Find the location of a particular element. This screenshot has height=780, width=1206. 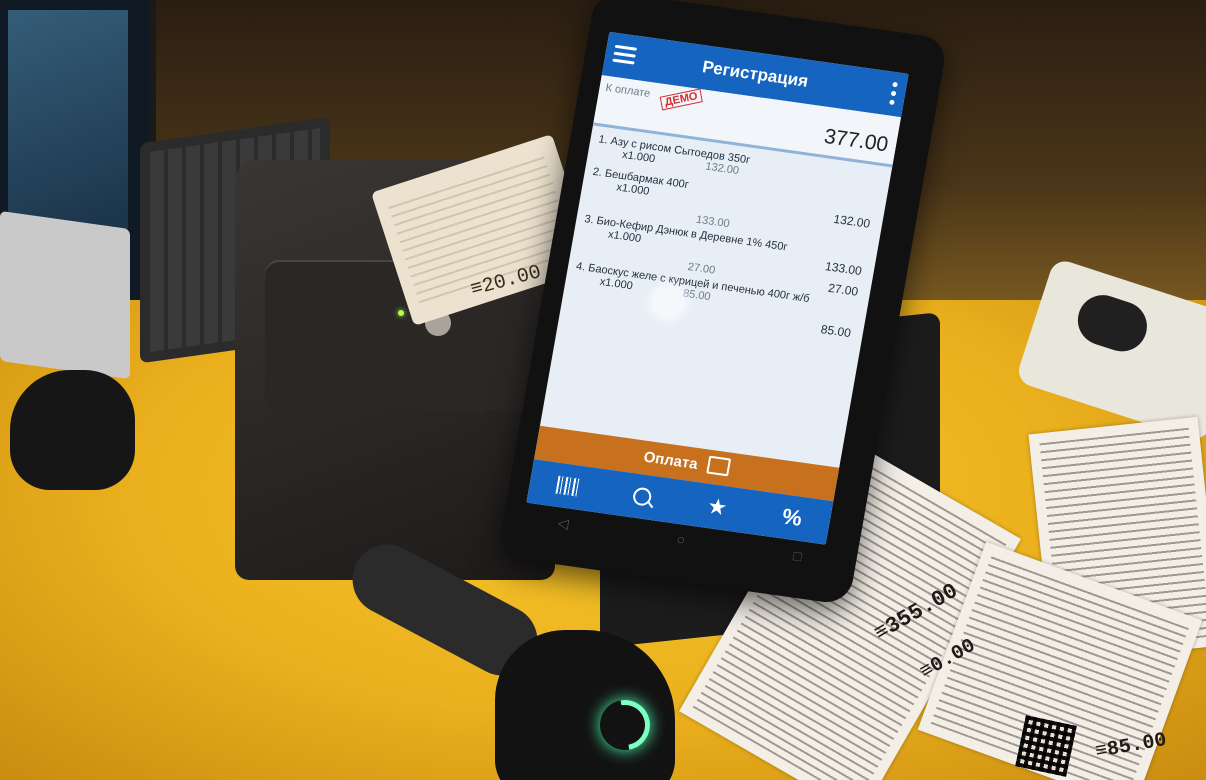

recents-icon: □ is located at coordinates (796, 562).